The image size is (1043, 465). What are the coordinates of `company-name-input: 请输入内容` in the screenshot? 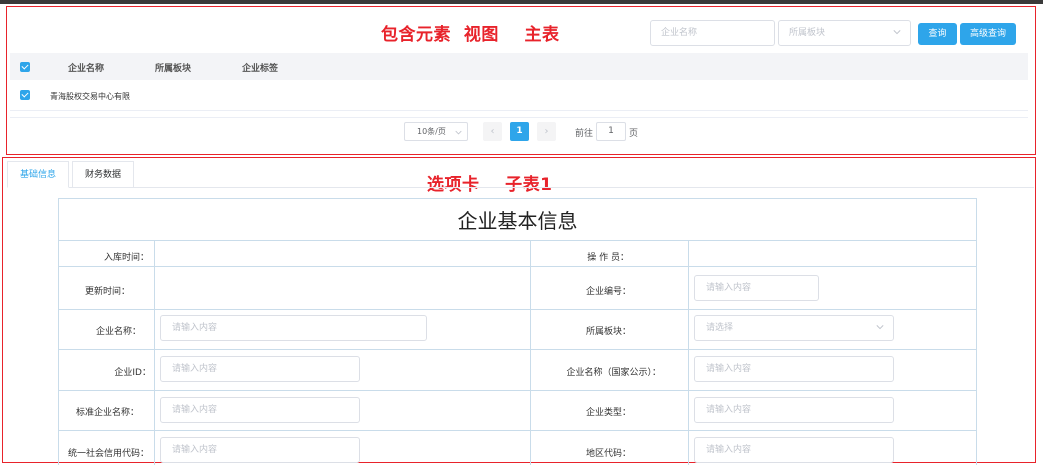 It's located at (293, 328).